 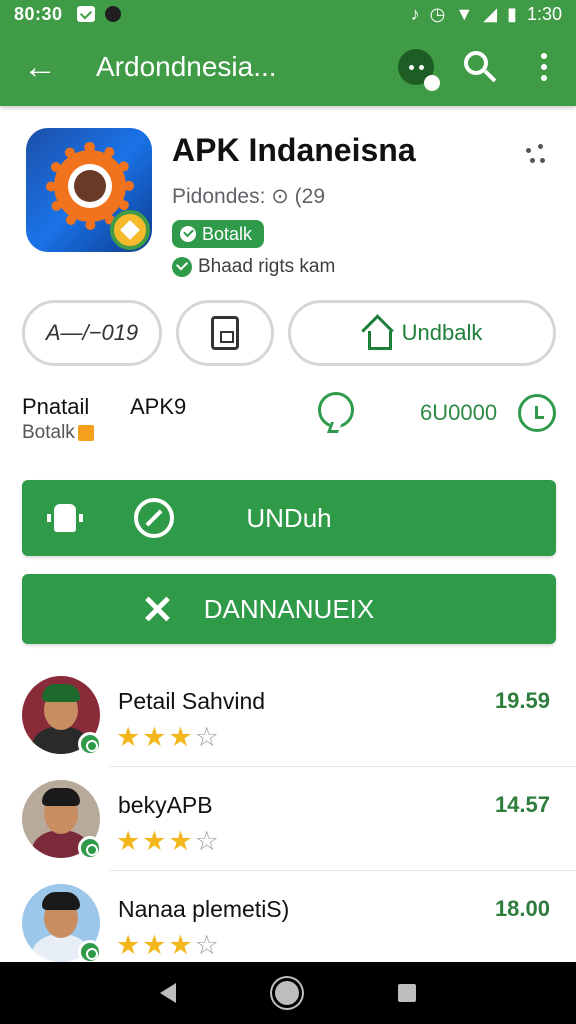 I want to click on clock-icon, so click(x=537, y=413).